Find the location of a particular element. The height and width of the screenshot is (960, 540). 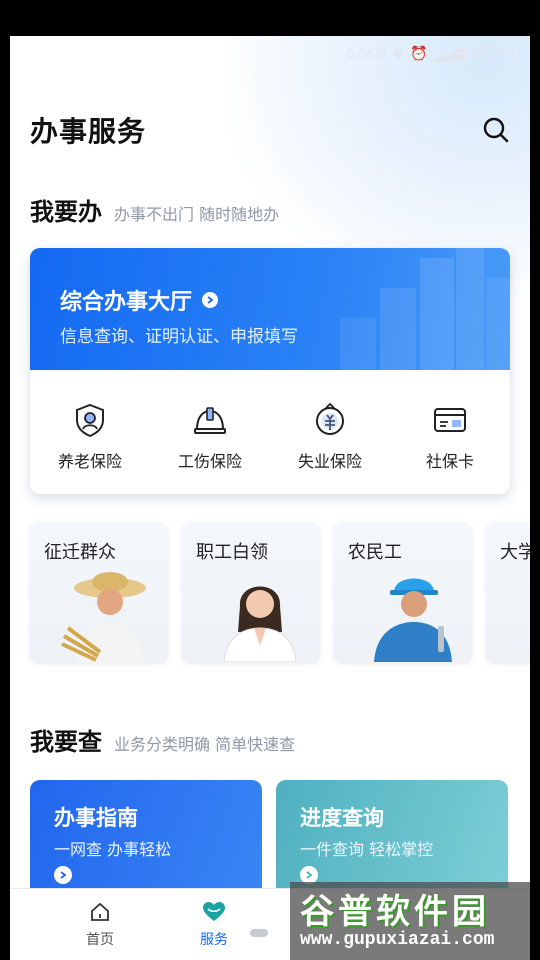

do-section-title: 我要办 is located at coordinates (66, 212).